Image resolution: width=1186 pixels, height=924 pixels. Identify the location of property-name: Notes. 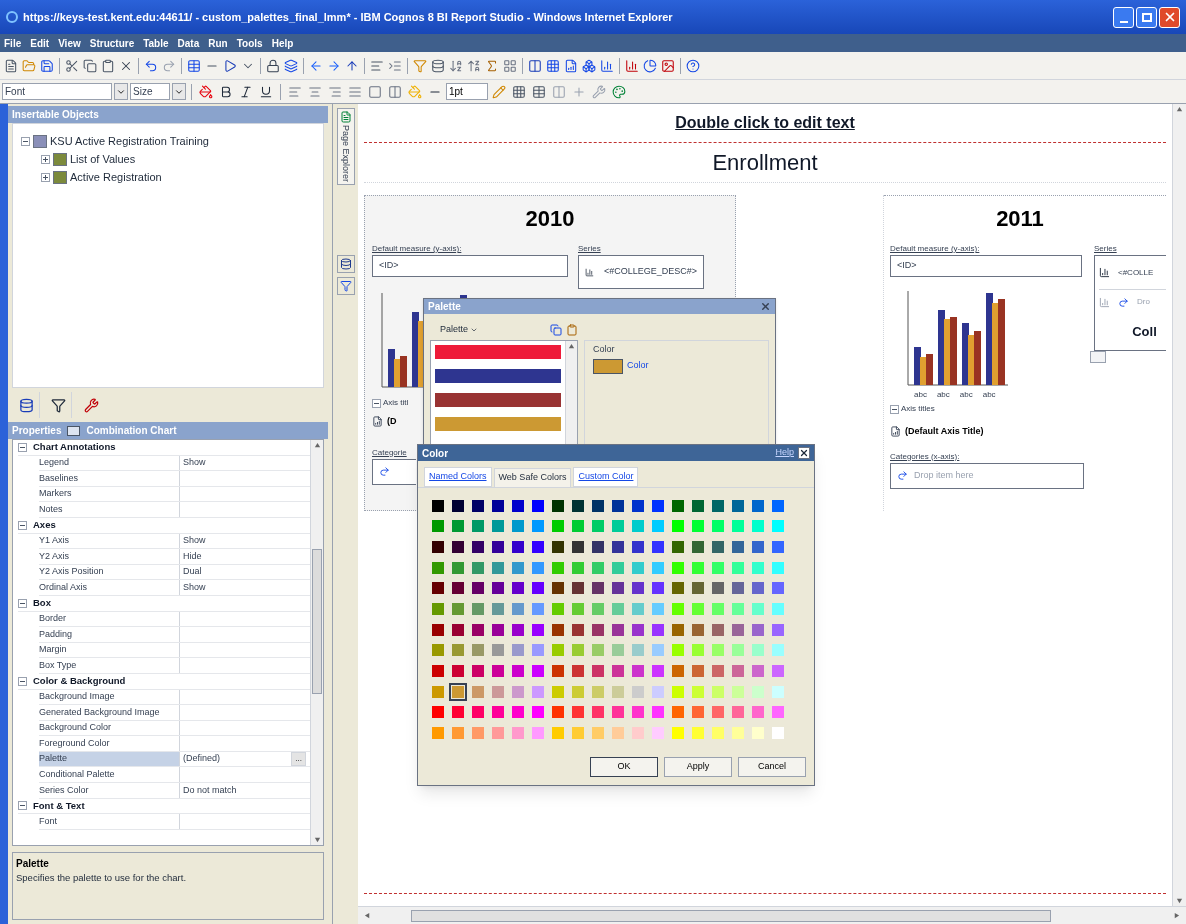
(109, 509).